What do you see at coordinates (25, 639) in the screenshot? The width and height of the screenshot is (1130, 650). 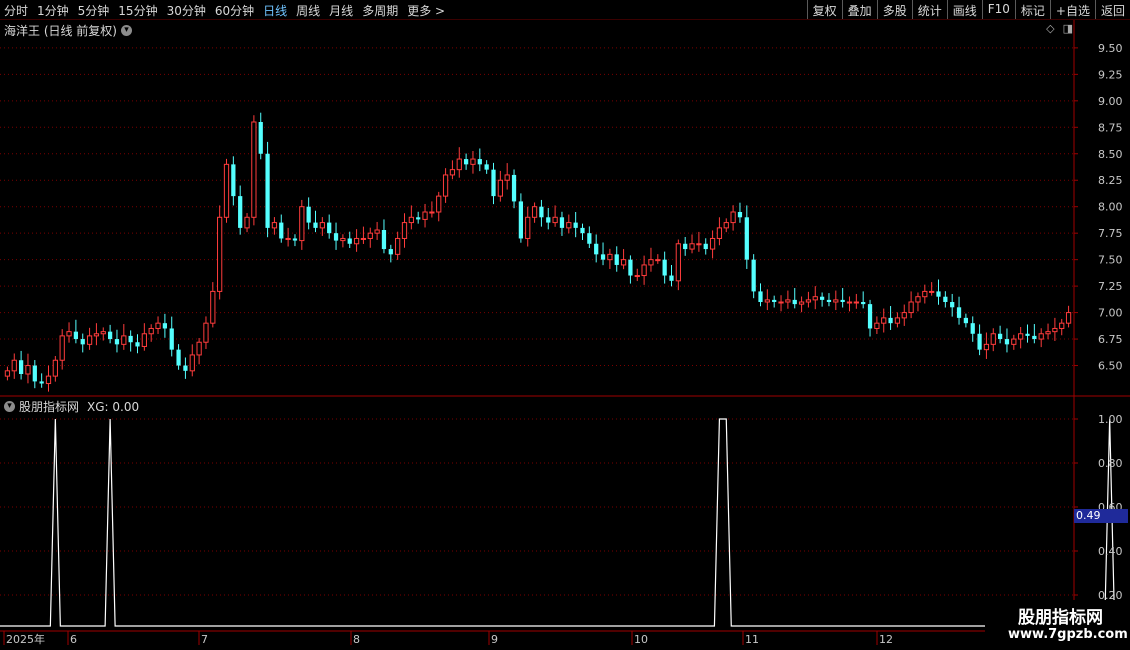 I see `date-tick-label: 2025年` at bounding box center [25, 639].